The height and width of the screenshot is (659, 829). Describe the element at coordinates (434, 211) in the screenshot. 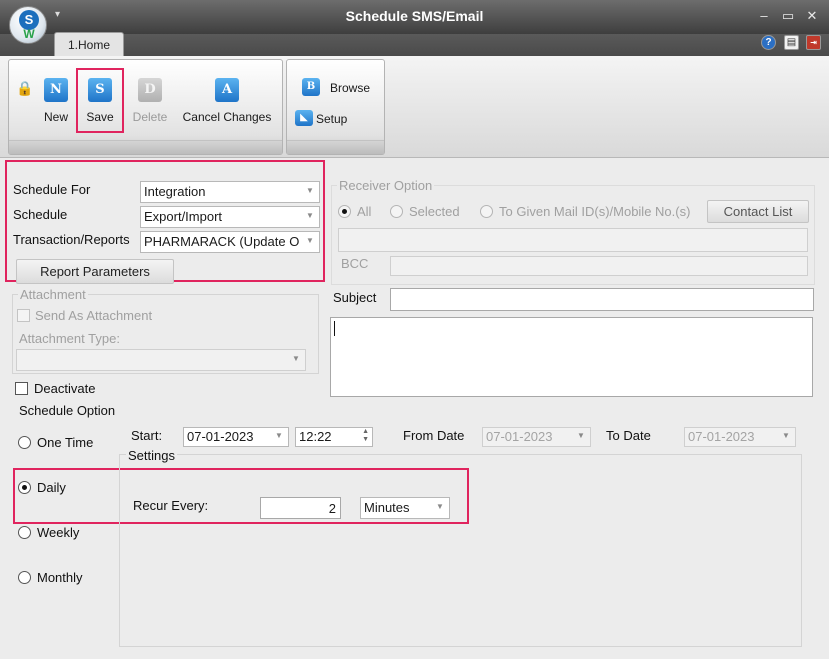

I see `receiver-selected-label: Selected` at that location.